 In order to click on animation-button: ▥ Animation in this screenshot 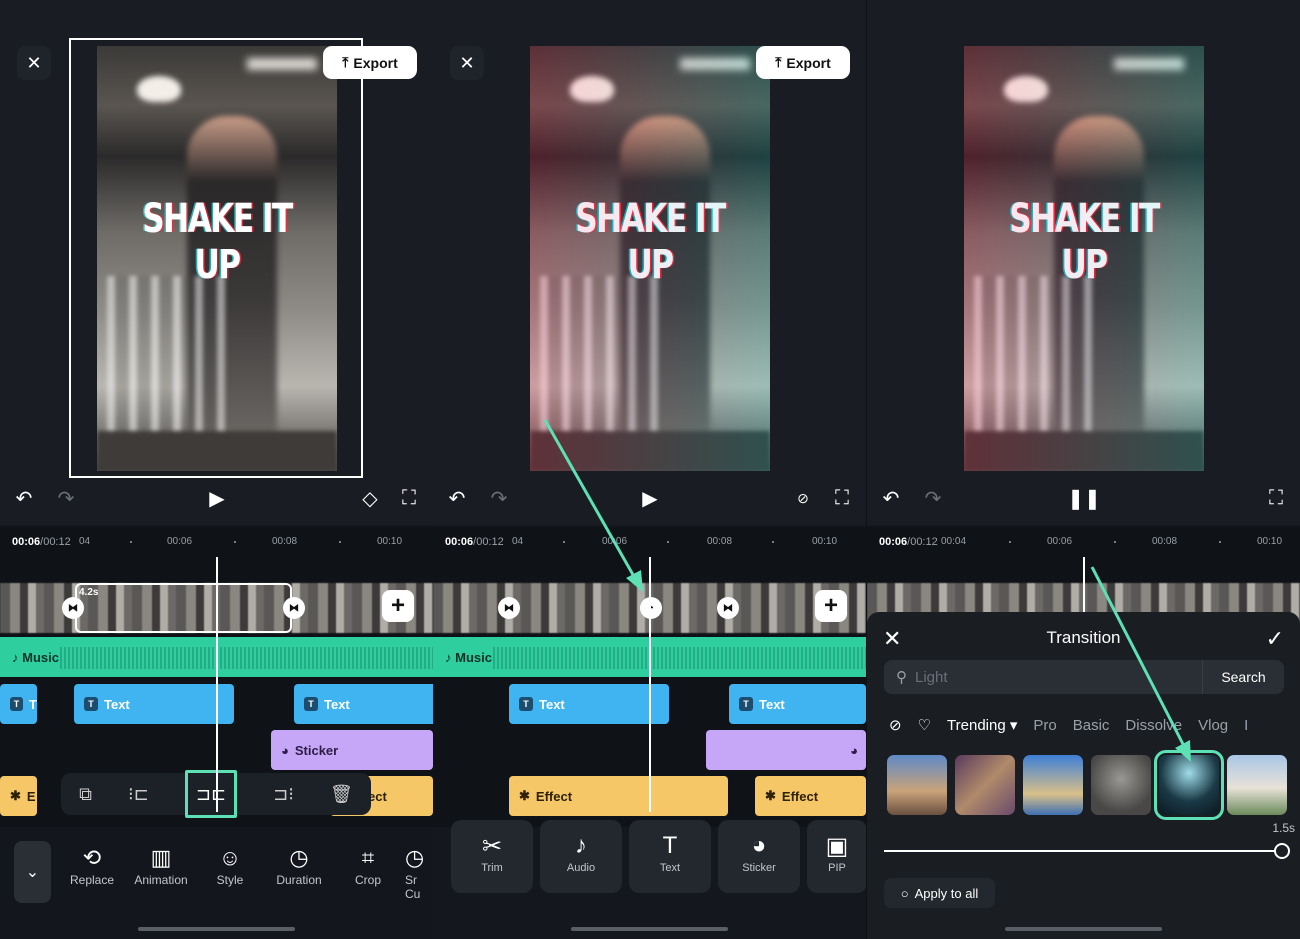, I will do `click(161, 866)`.